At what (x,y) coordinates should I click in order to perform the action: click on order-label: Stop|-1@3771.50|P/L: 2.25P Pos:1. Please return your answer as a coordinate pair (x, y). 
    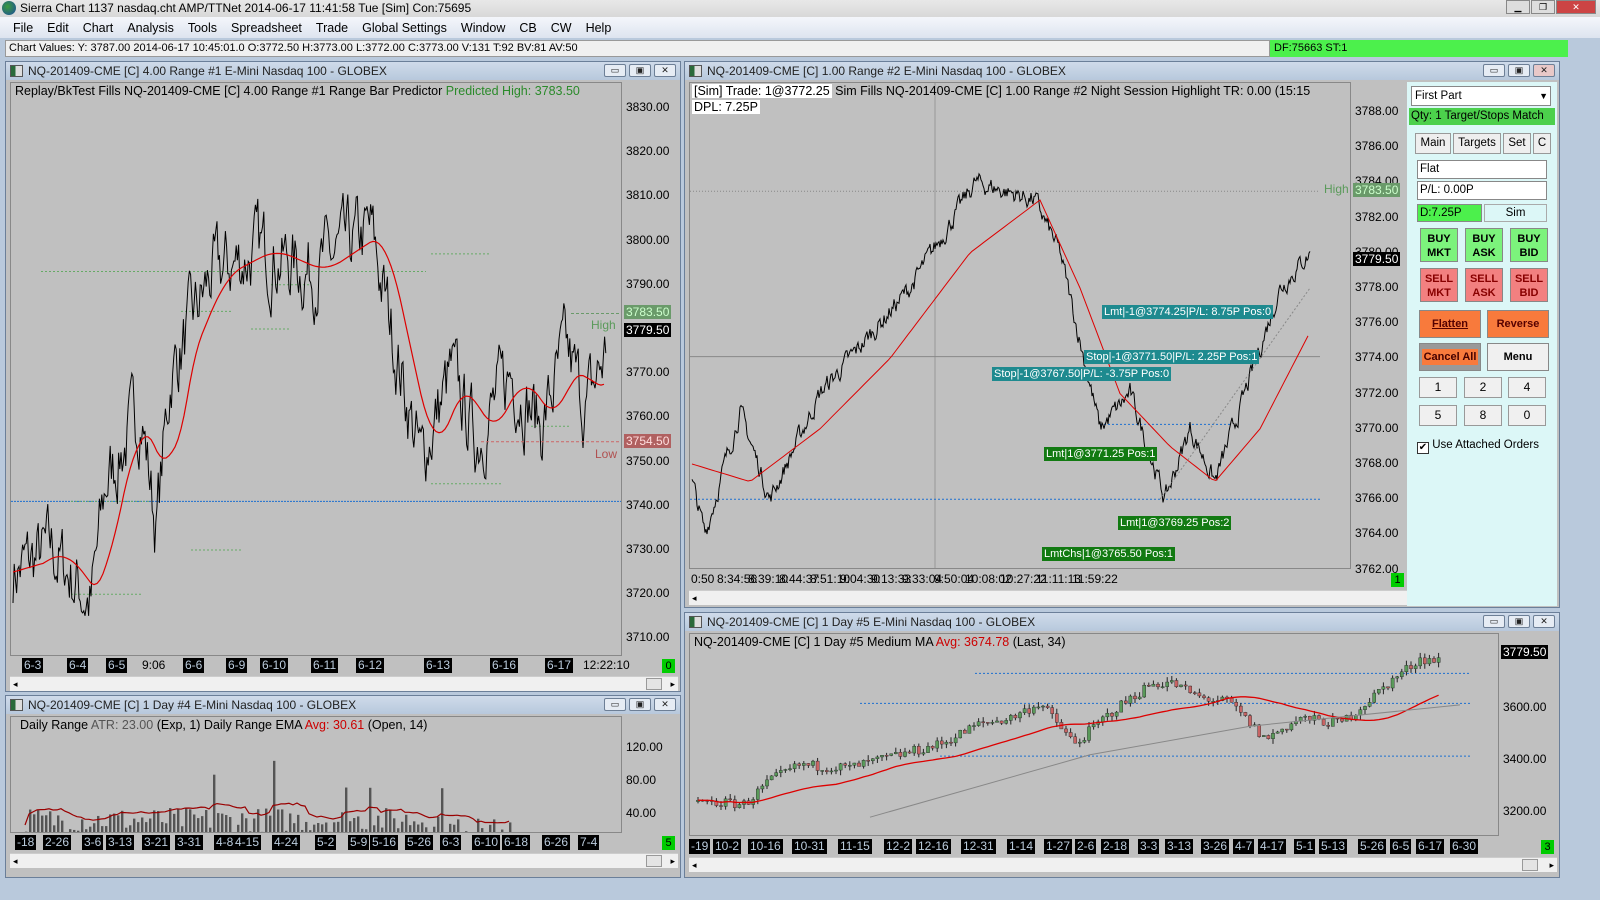
    Looking at the image, I should click on (1172, 357).